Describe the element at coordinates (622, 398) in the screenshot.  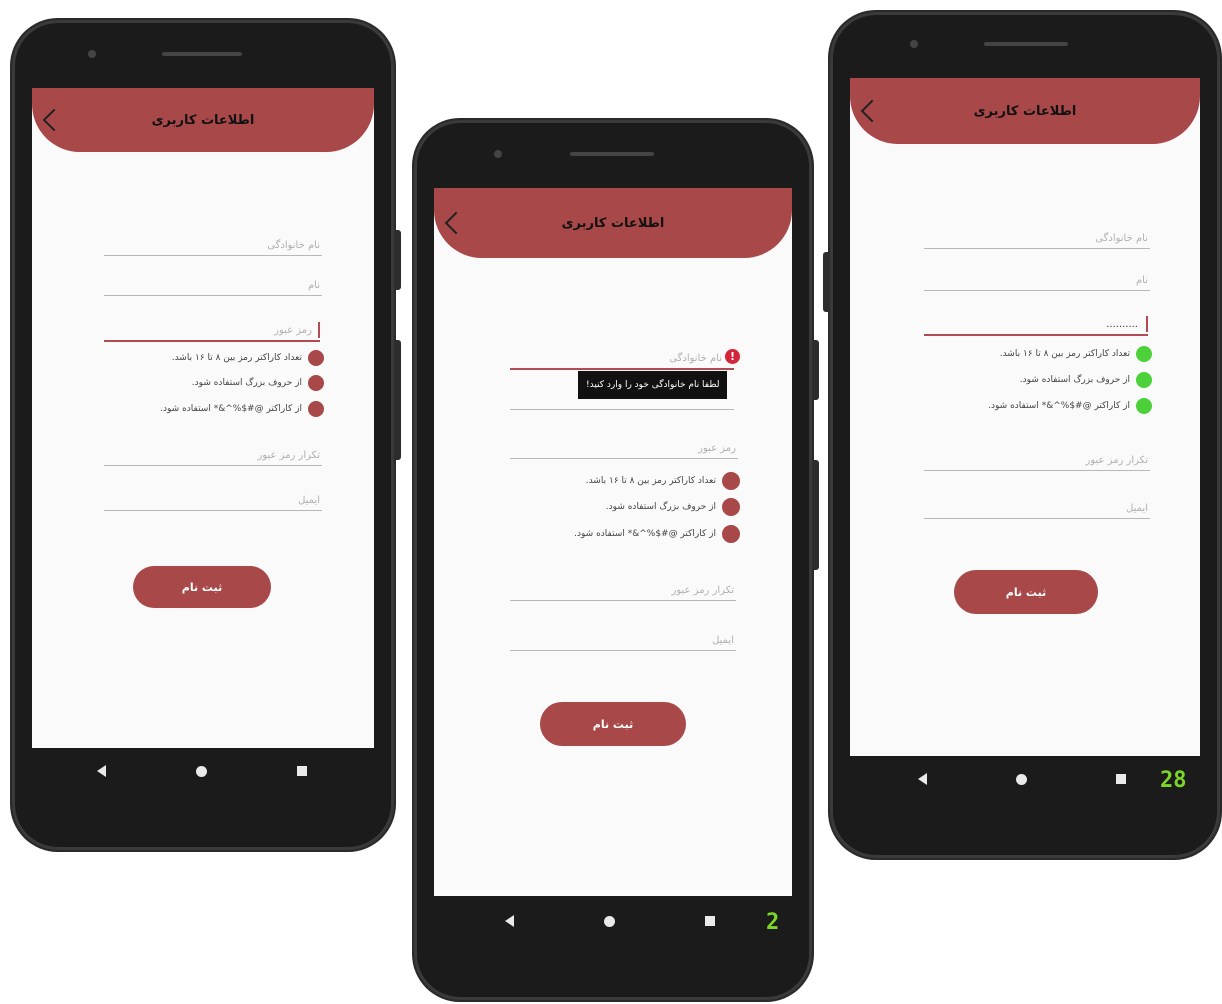
I see `first-name-field` at that location.